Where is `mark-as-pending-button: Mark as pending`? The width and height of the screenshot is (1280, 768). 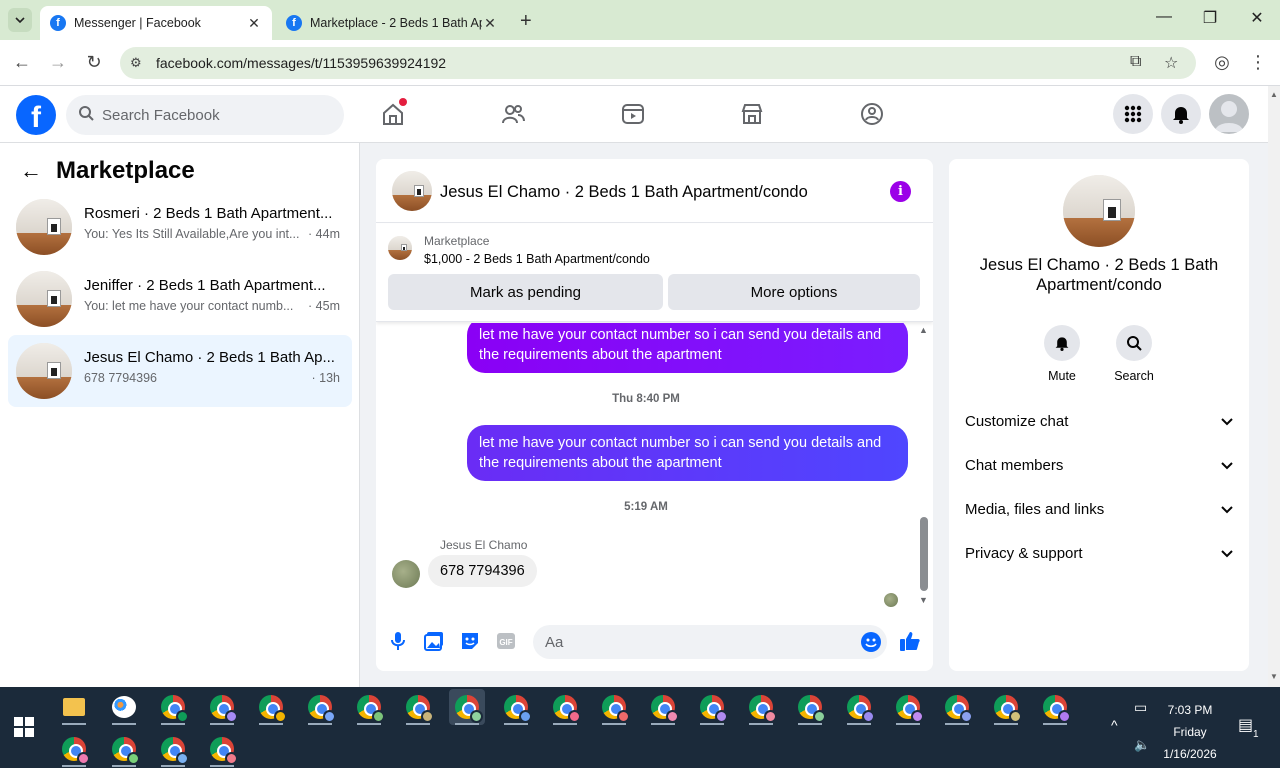 mark-as-pending-button: Mark as pending is located at coordinates (525, 292).